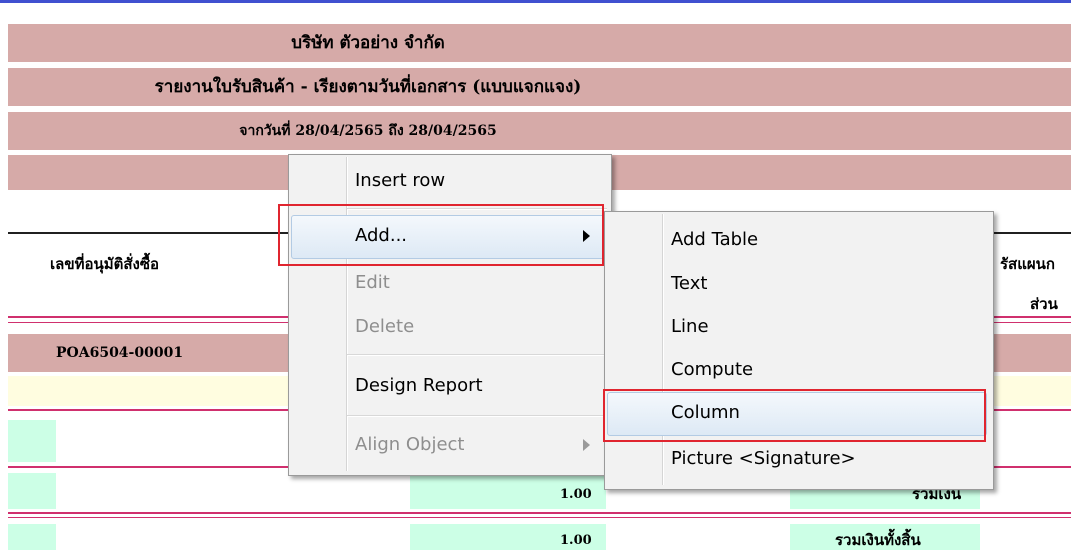 The width and height of the screenshot is (1071, 552). I want to click on submenu-item-picture-signature: Picture <Signature>, so click(798, 459).